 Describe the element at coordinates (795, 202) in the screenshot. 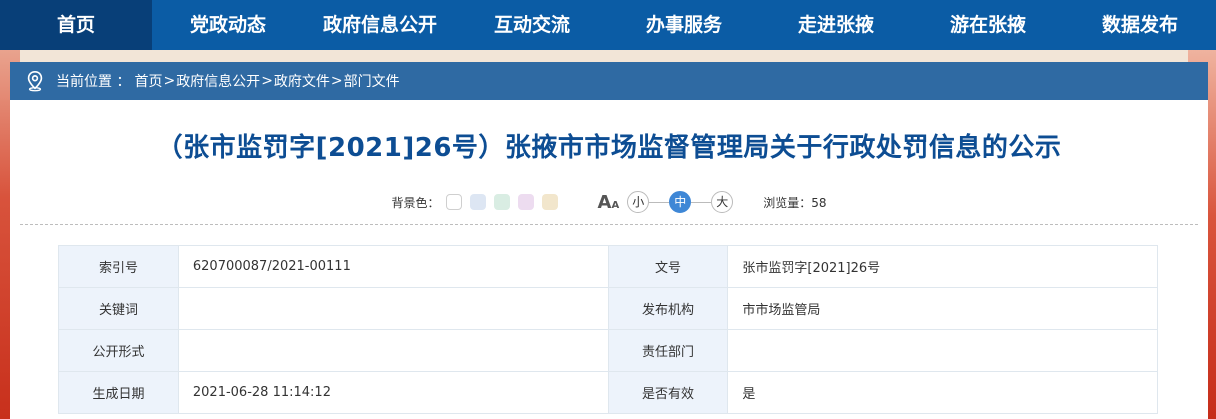

I see `view-count: 浏览量：58` at that location.